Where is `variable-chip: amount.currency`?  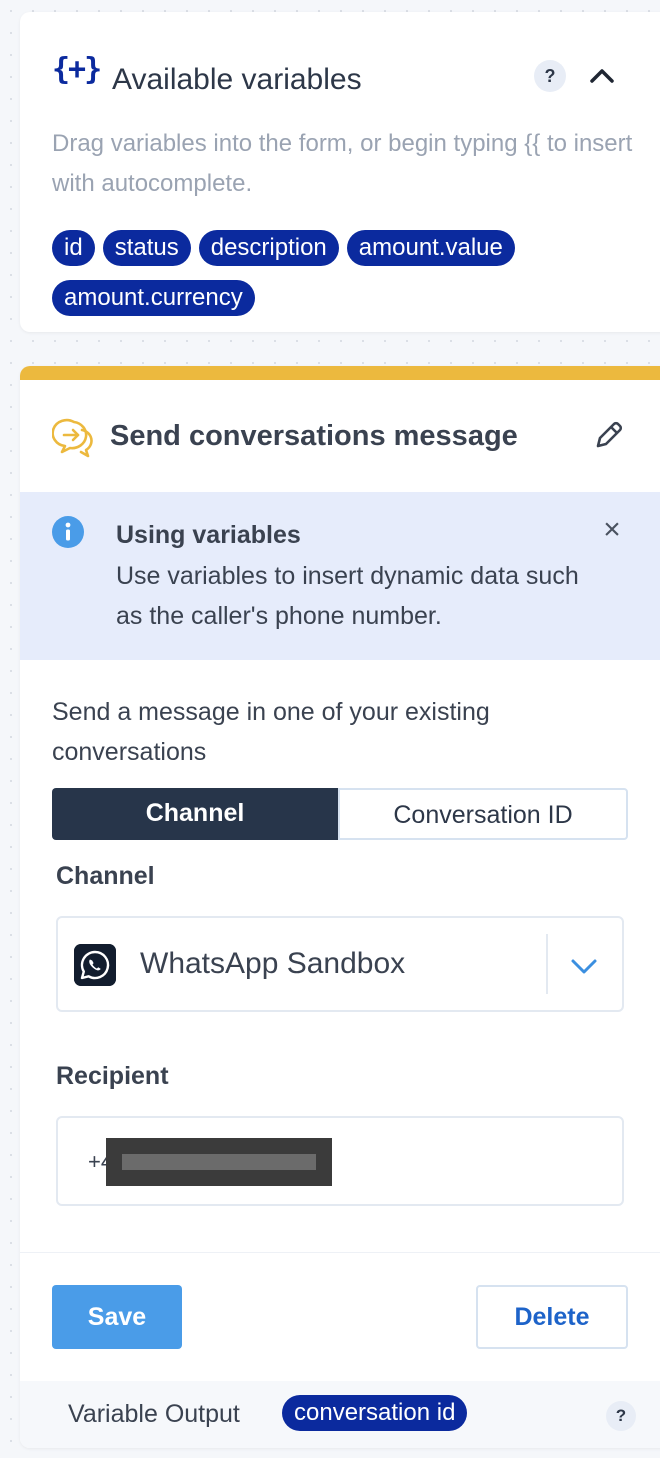 variable-chip: amount.currency is located at coordinates (153, 298).